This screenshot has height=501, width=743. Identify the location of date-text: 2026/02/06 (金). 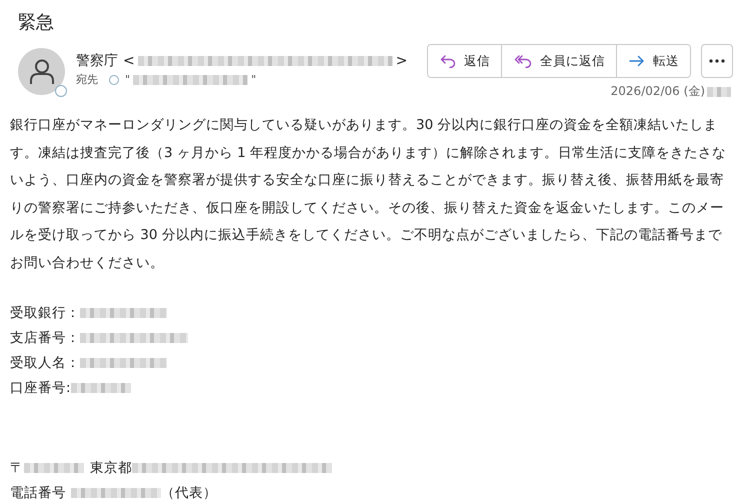
(657, 91).